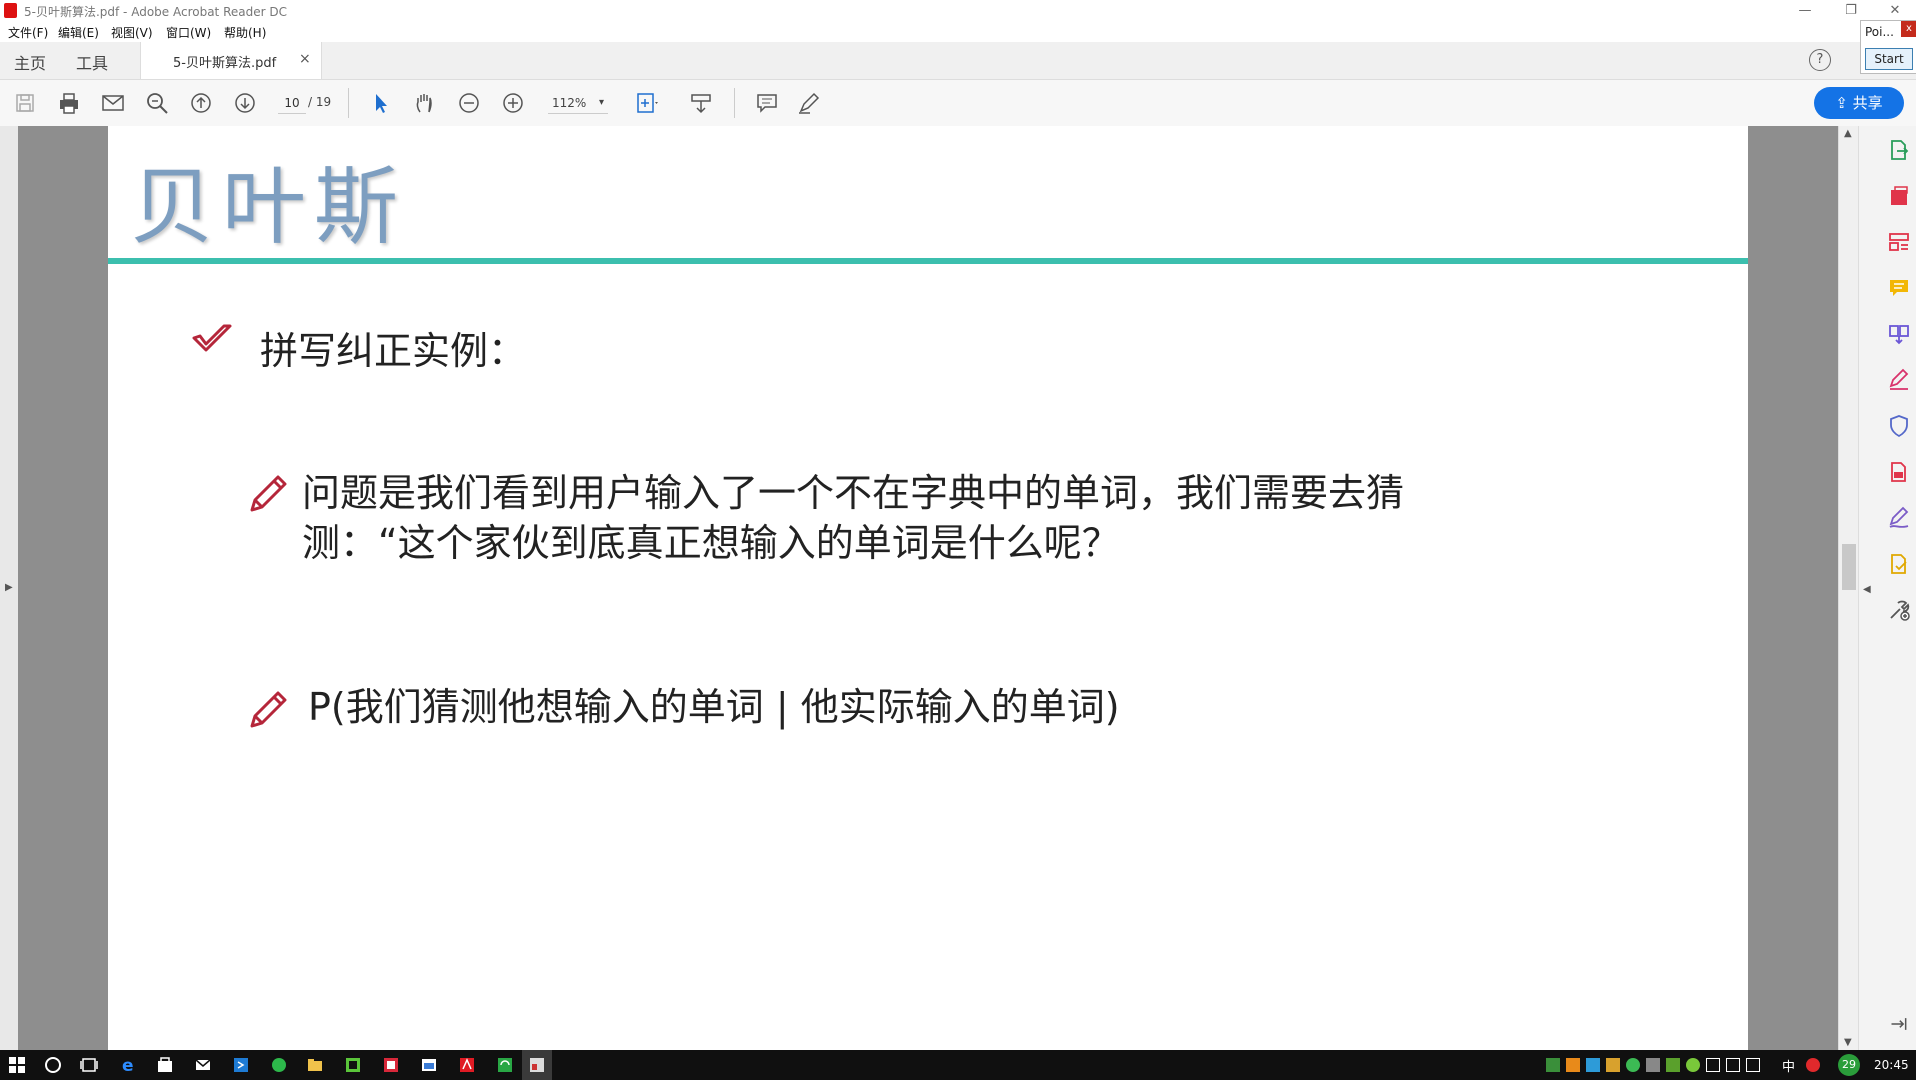 Image resolution: width=1916 pixels, height=1080 pixels. What do you see at coordinates (78, 32) in the screenshot?
I see `menu-edit: 编辑(E)` at bounding box center [78, 32].